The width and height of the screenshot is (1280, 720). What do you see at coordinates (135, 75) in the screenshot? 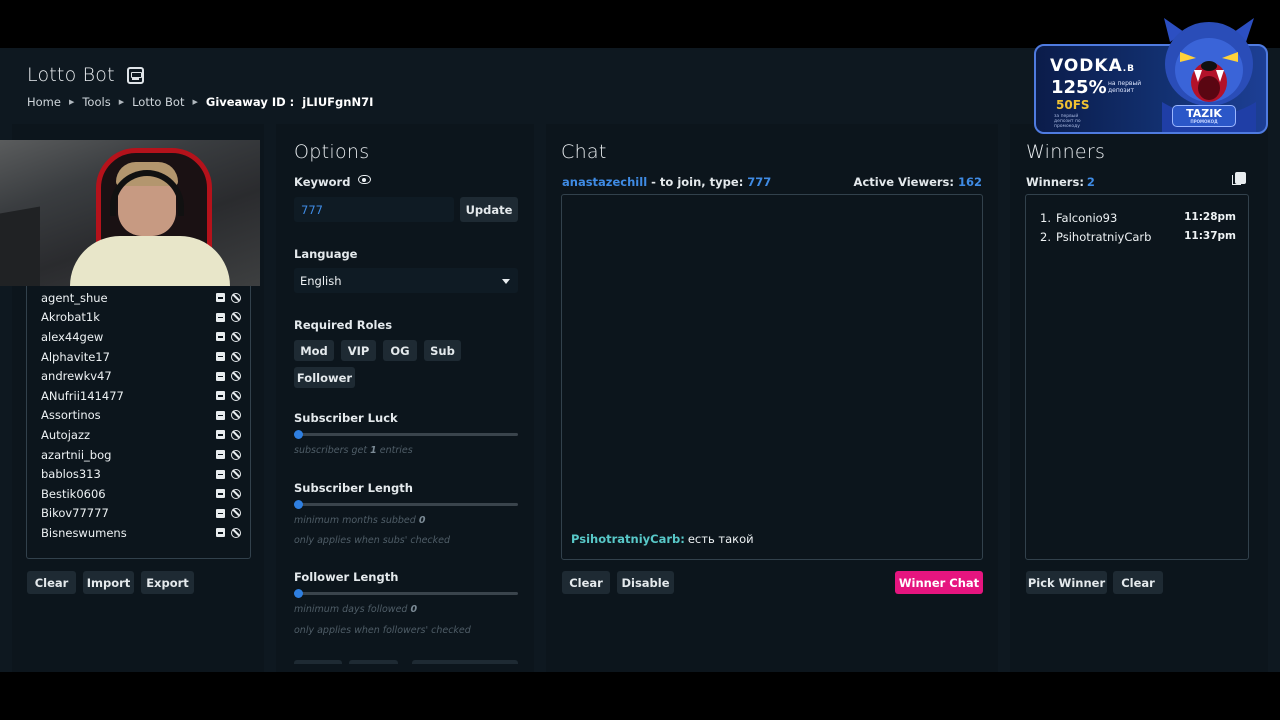
I see `robot-icon` at bounding box center [135, 75].